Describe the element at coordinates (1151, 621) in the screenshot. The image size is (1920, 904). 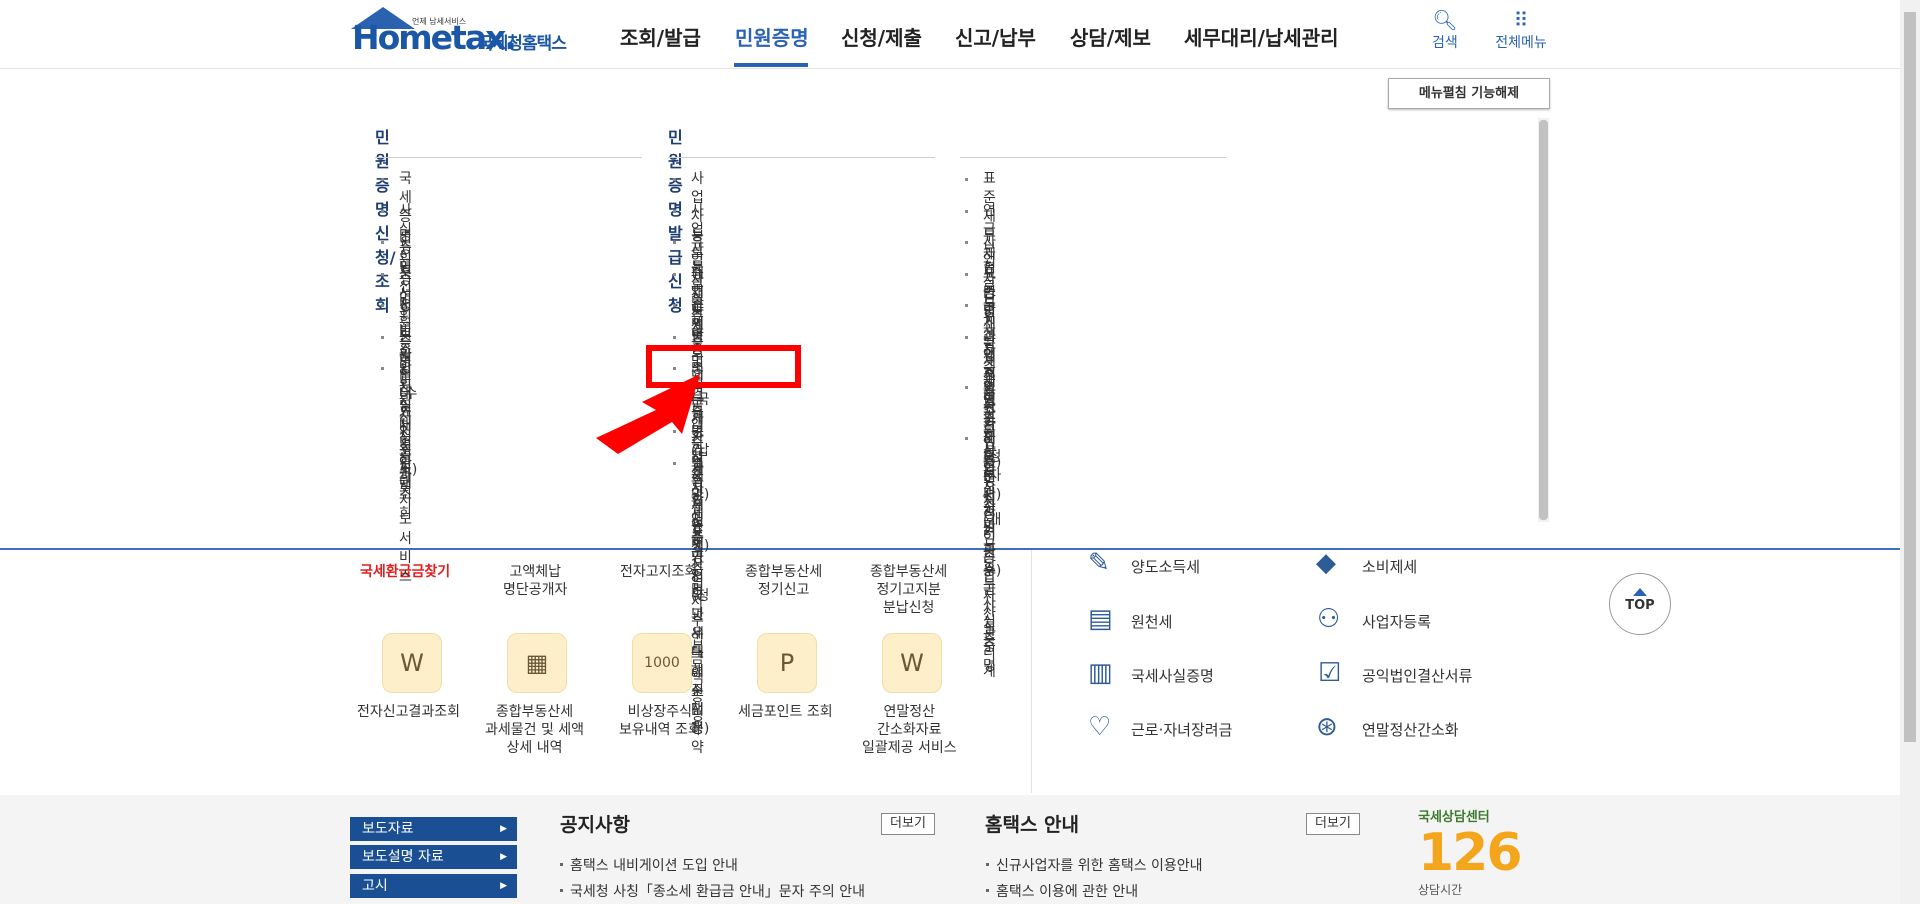
I see `tax-withholding: 원천세` at that location.